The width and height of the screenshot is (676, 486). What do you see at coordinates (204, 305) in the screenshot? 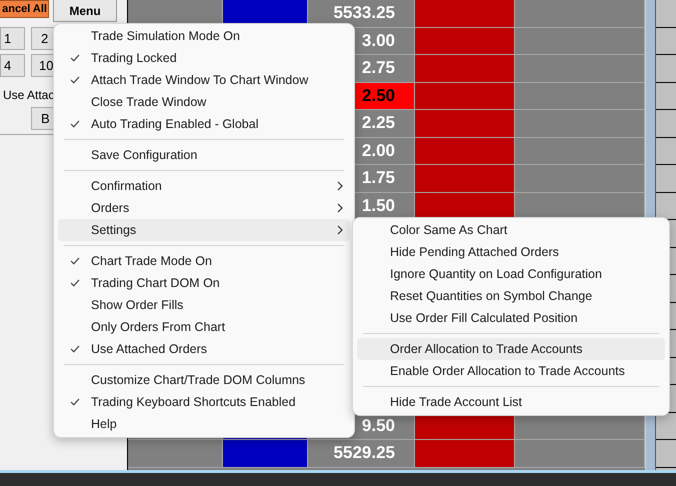
I see `menu-item: Show Order Fills` at bounding box center [204, 305].